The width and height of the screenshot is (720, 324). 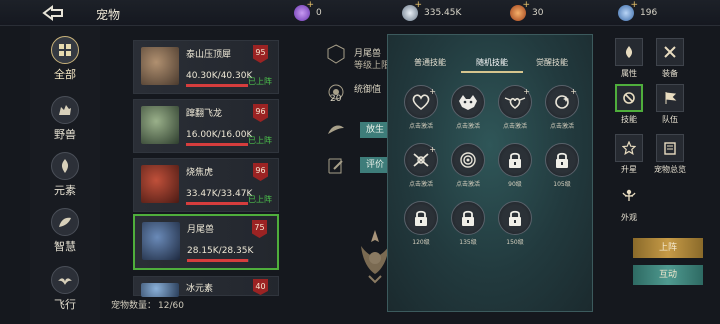 I want to click on menu-team: 队伍, so click(x=670, y=104).